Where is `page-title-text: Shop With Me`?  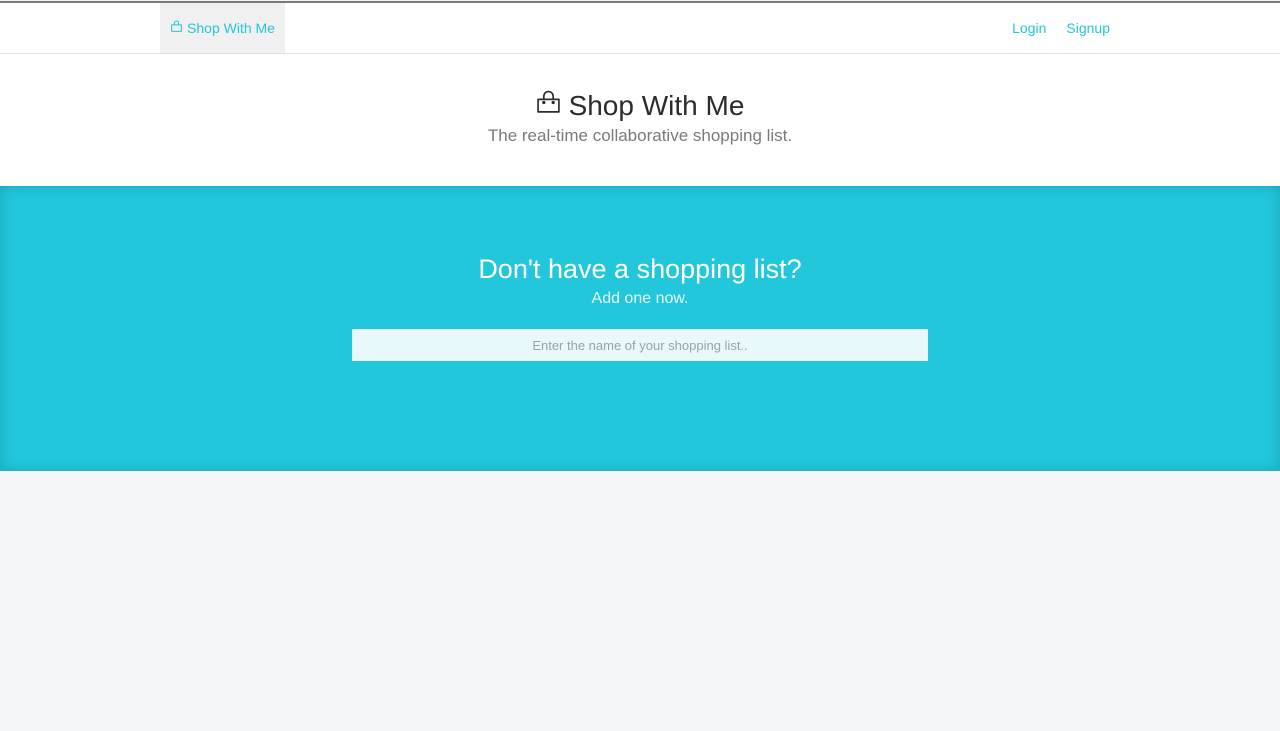
page-title-text: Shop With Me is located at coordinates (656, 105).